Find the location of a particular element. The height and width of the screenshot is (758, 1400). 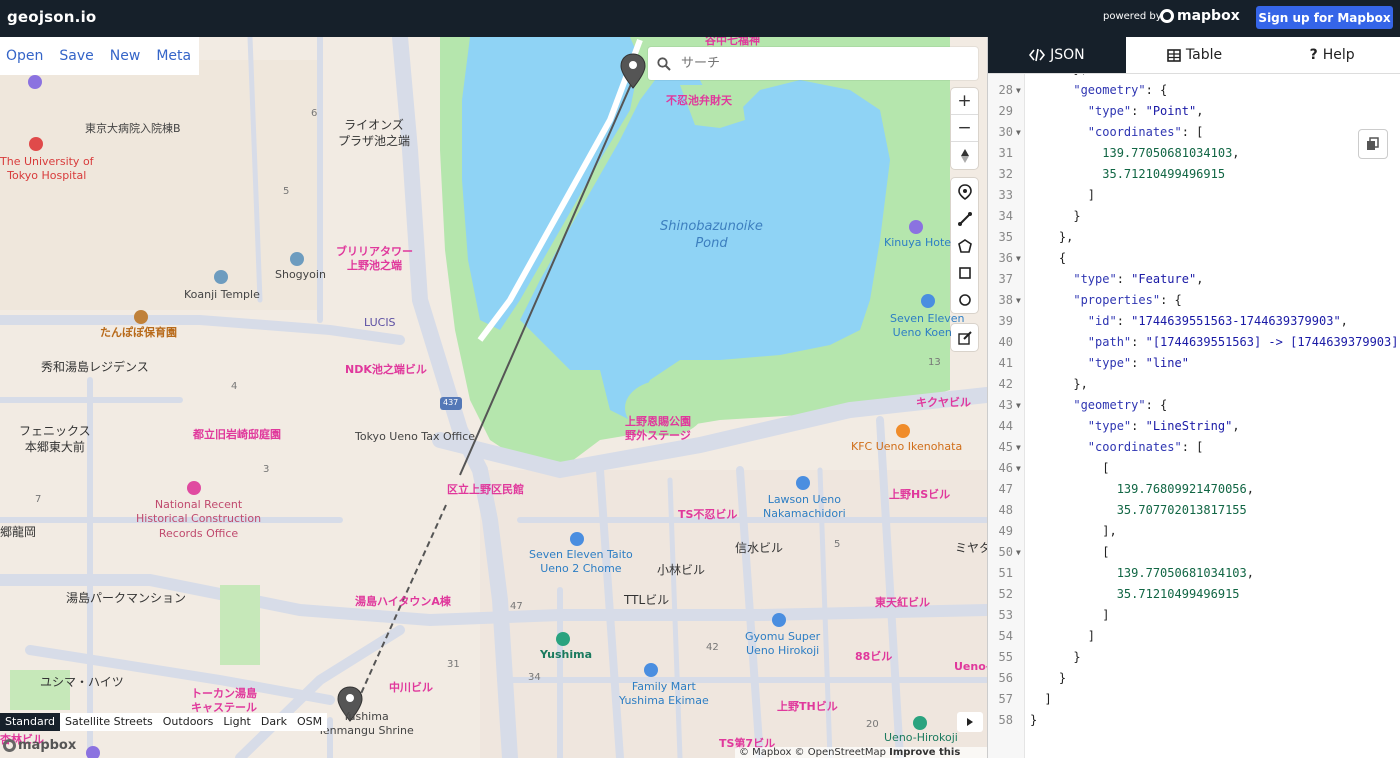

edit-features-button is located at coordinates (964, 337).